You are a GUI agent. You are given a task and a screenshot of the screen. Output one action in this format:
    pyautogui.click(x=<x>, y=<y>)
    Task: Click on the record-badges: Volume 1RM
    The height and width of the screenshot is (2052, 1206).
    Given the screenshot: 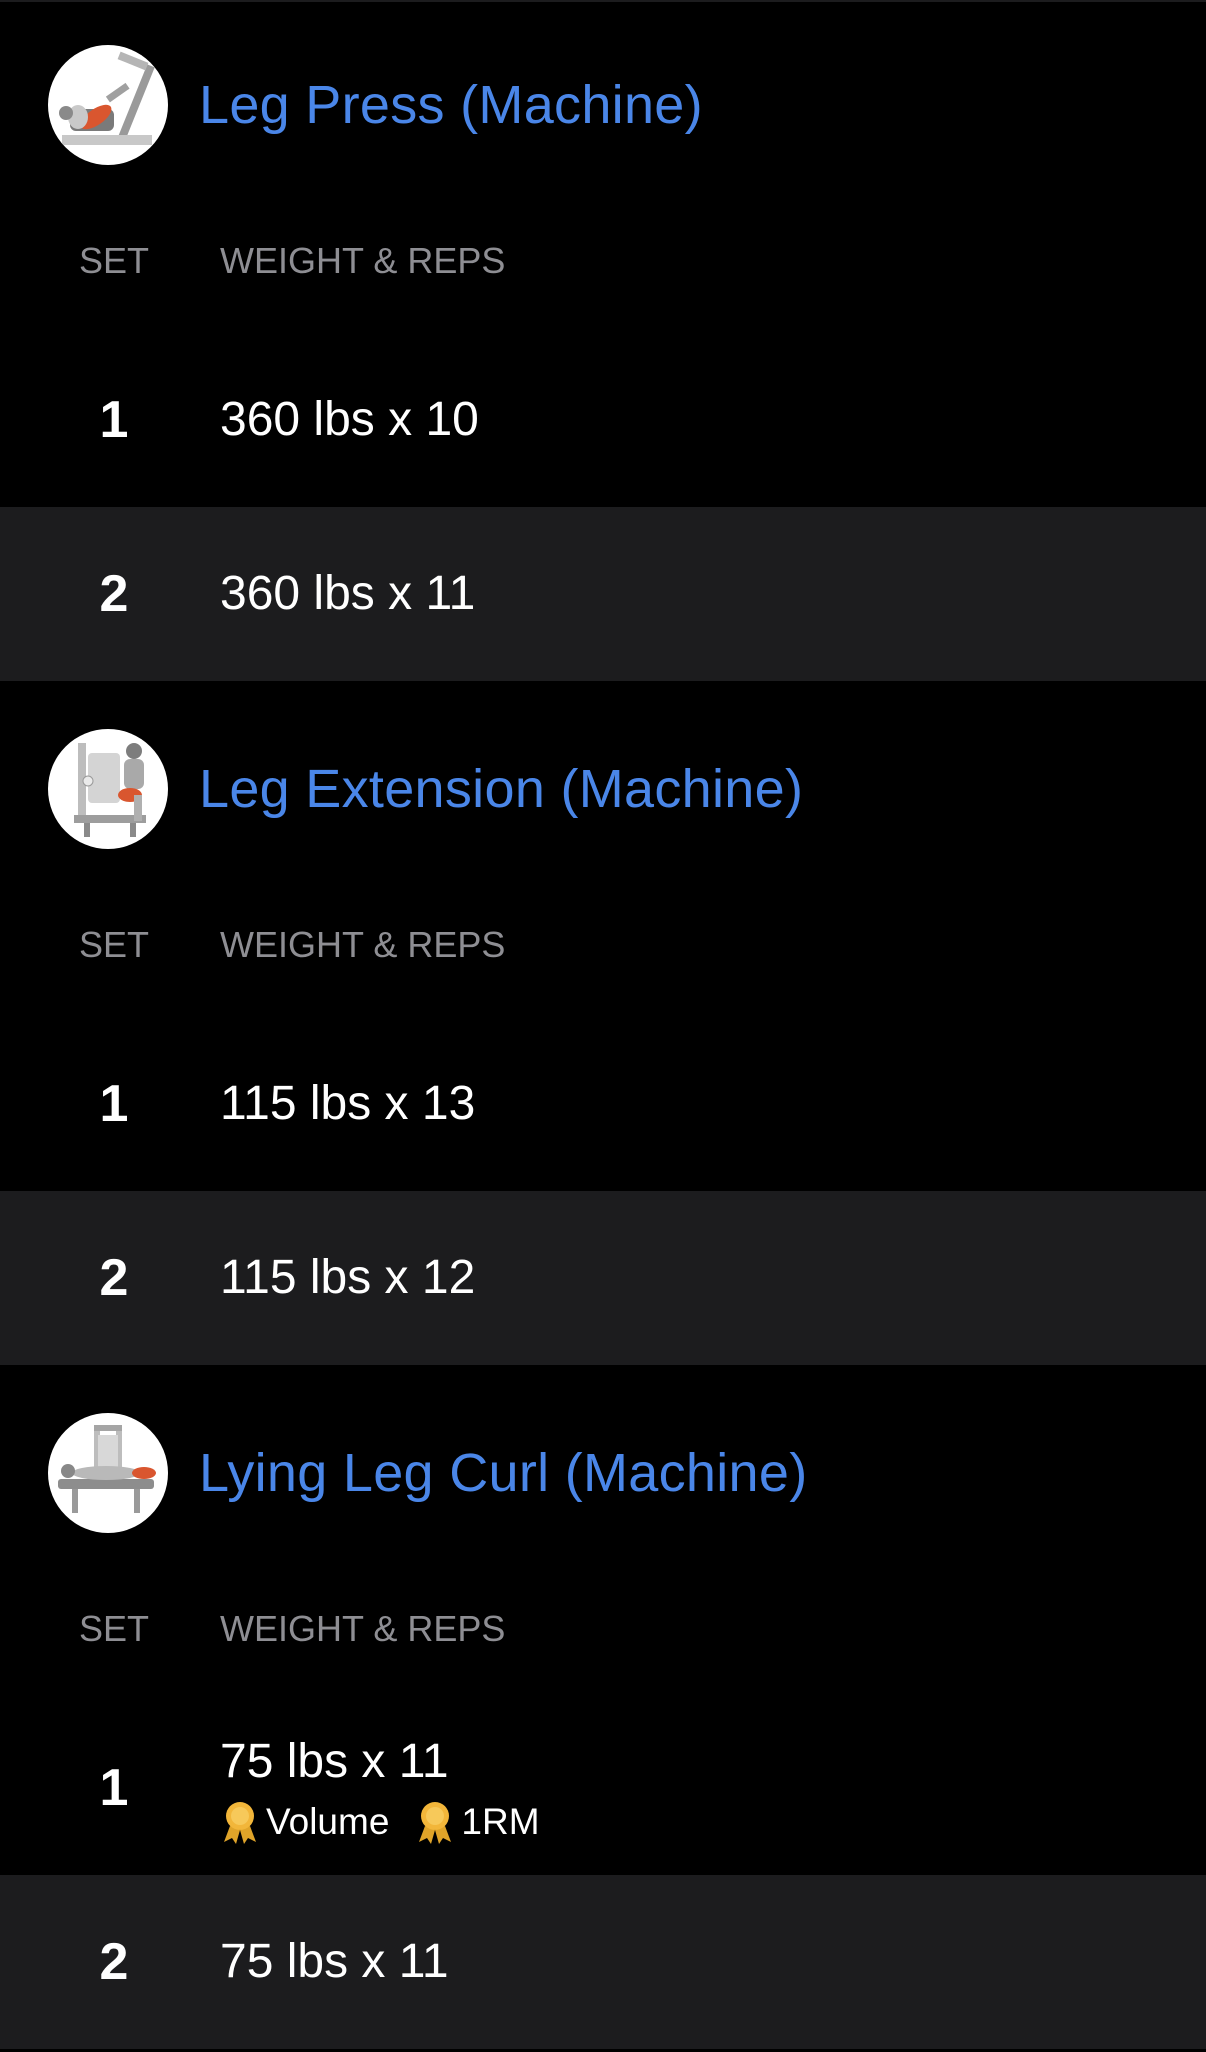 What is the action you would take?
    pyautogui.click(x=393, y=1822)
    